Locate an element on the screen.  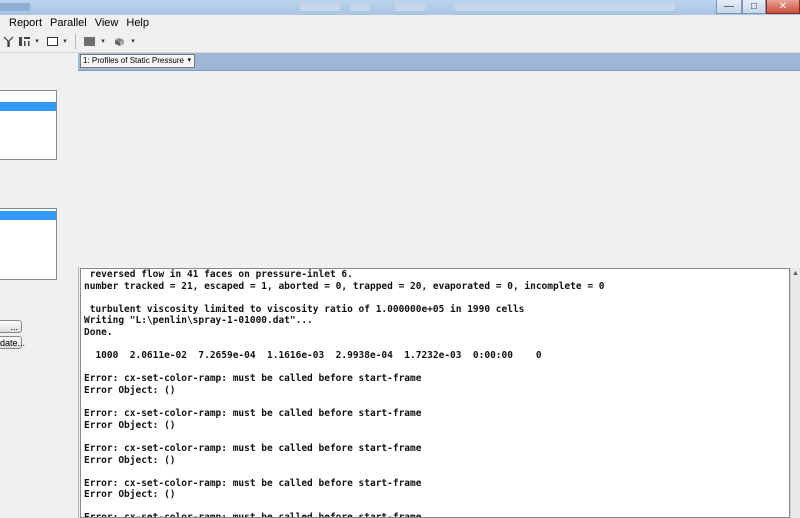
probe-icon is located at coordinates (8, 41).